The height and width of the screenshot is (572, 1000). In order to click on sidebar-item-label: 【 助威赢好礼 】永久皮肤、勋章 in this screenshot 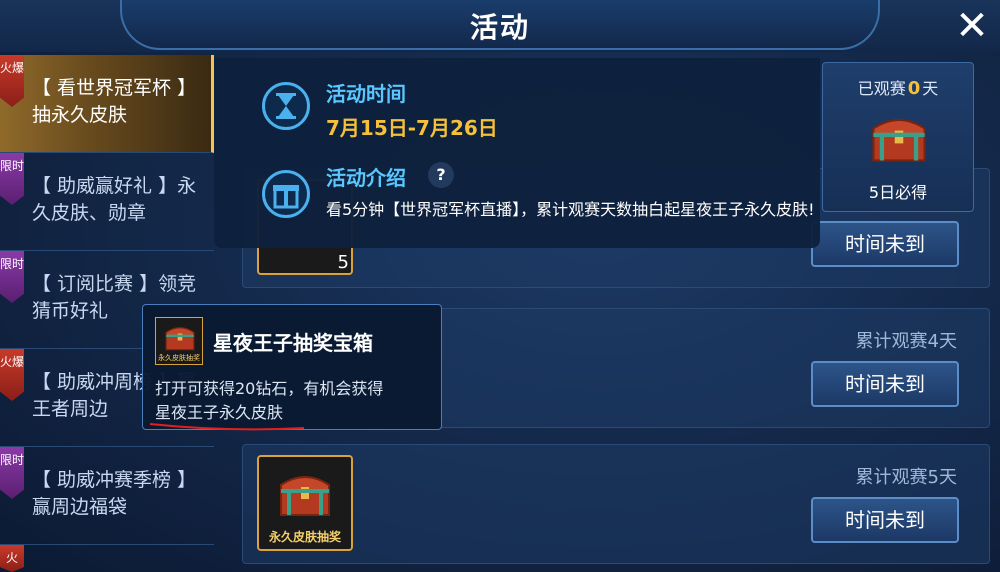, I will do `click(114, 199)`.